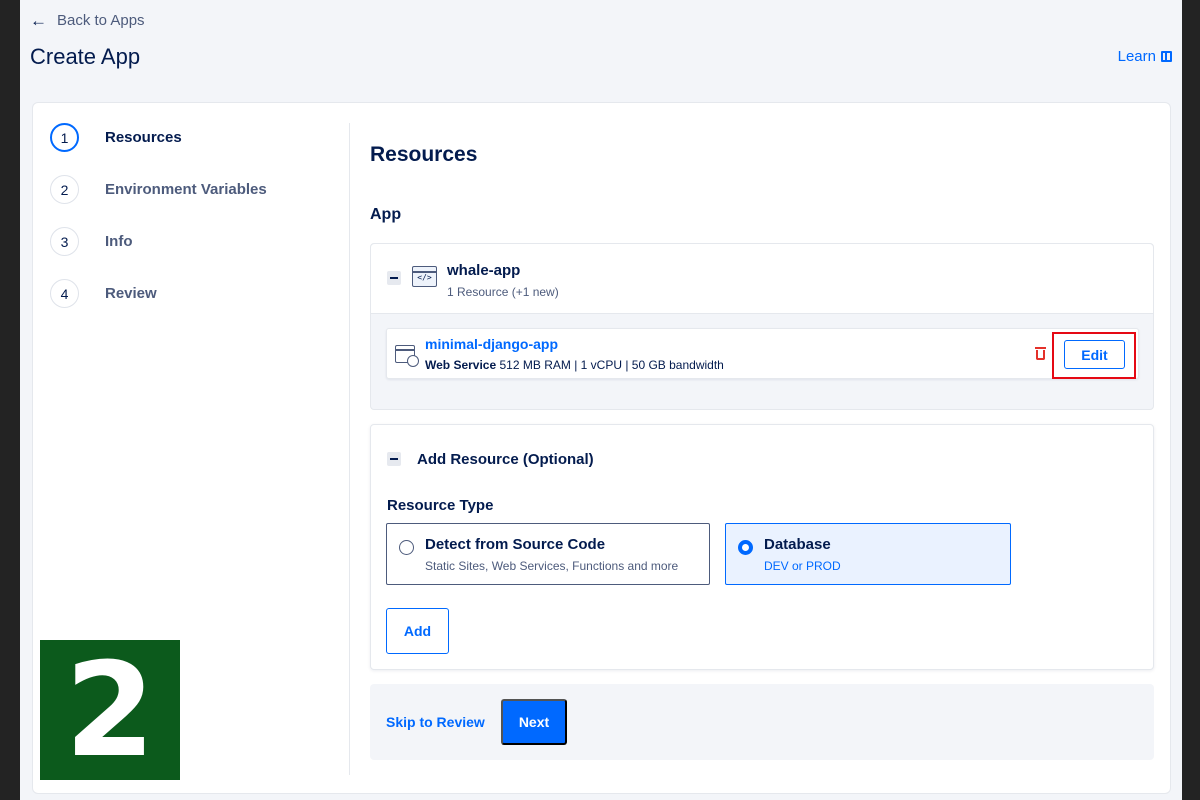 Image resolution: width=1200 pixels, height=800 pixels. What do you see at coordinates (64, 189) in the screenshot?
I see `step-number: 2` at bounding box center [64, 189].